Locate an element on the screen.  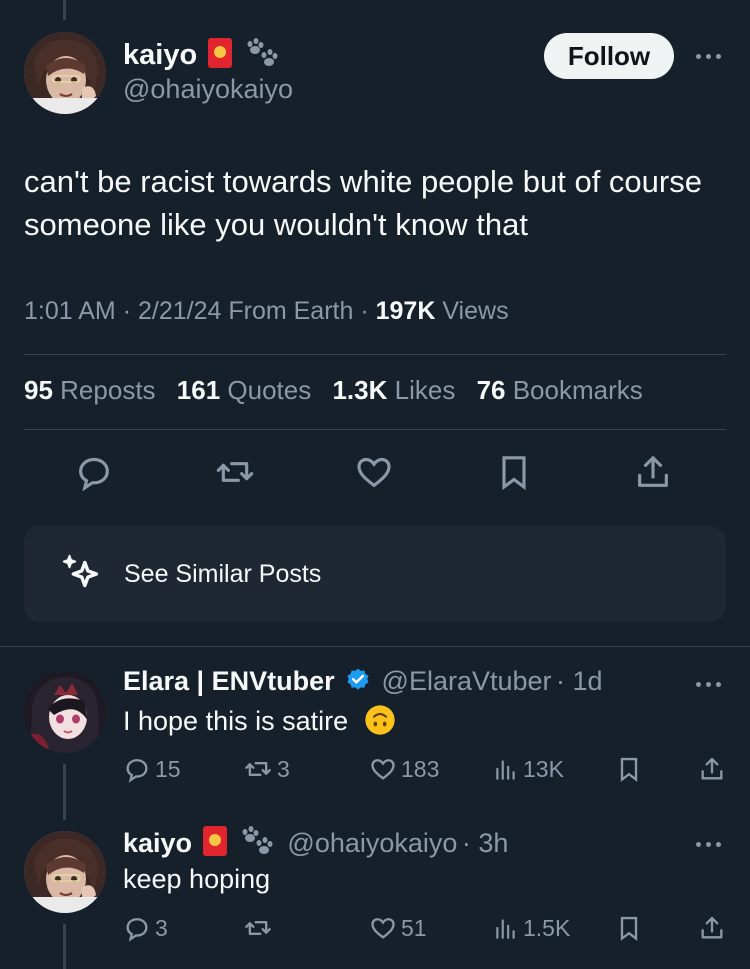
like-button is located at coordinates (374, 472).